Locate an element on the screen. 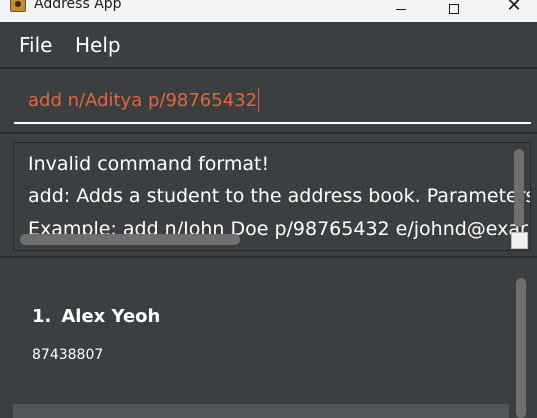 The image size is (537, 418). menu-file: File is located at coordinates (35, 45).